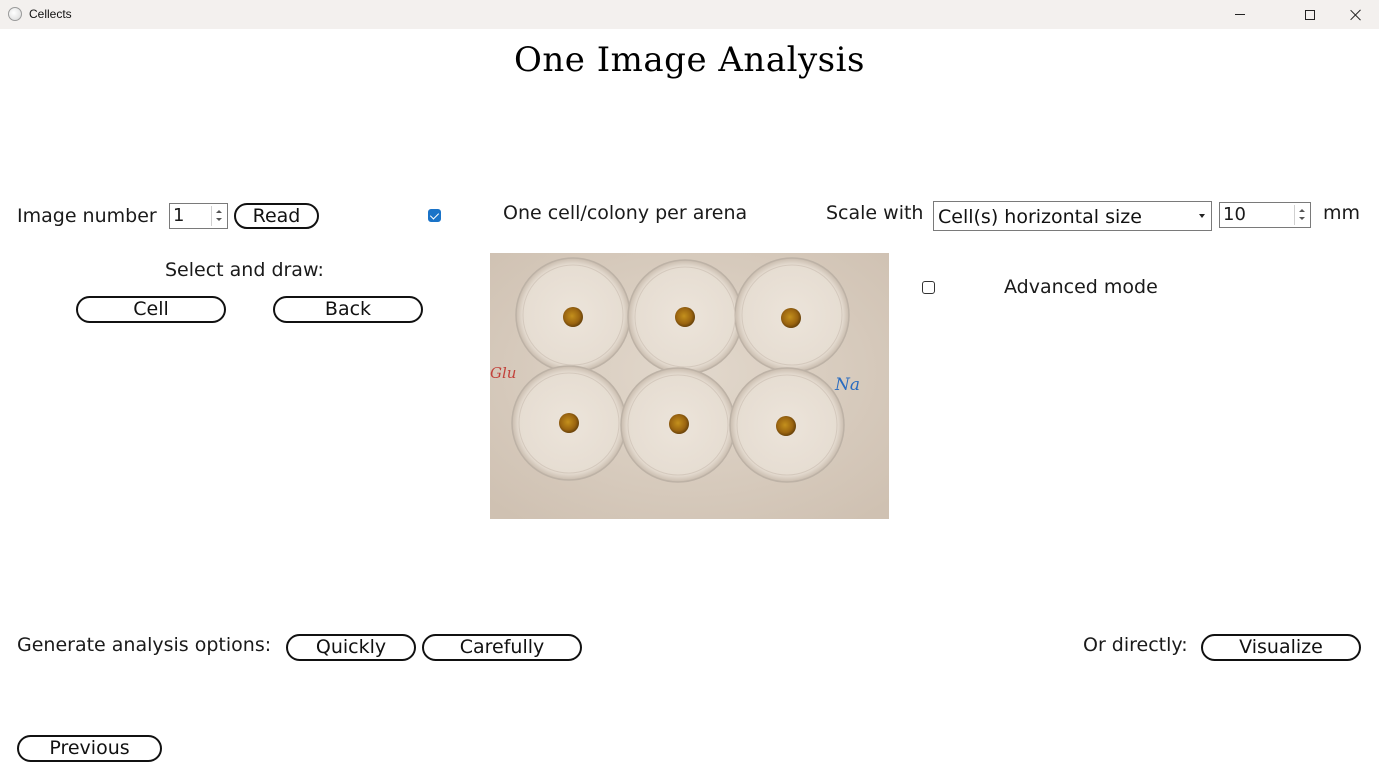 The image size is (1379, 778). Describe the element at coordinates (625, 213) in the screenshot. I see `one-cell-label: One cell/colony per arena` at that location.